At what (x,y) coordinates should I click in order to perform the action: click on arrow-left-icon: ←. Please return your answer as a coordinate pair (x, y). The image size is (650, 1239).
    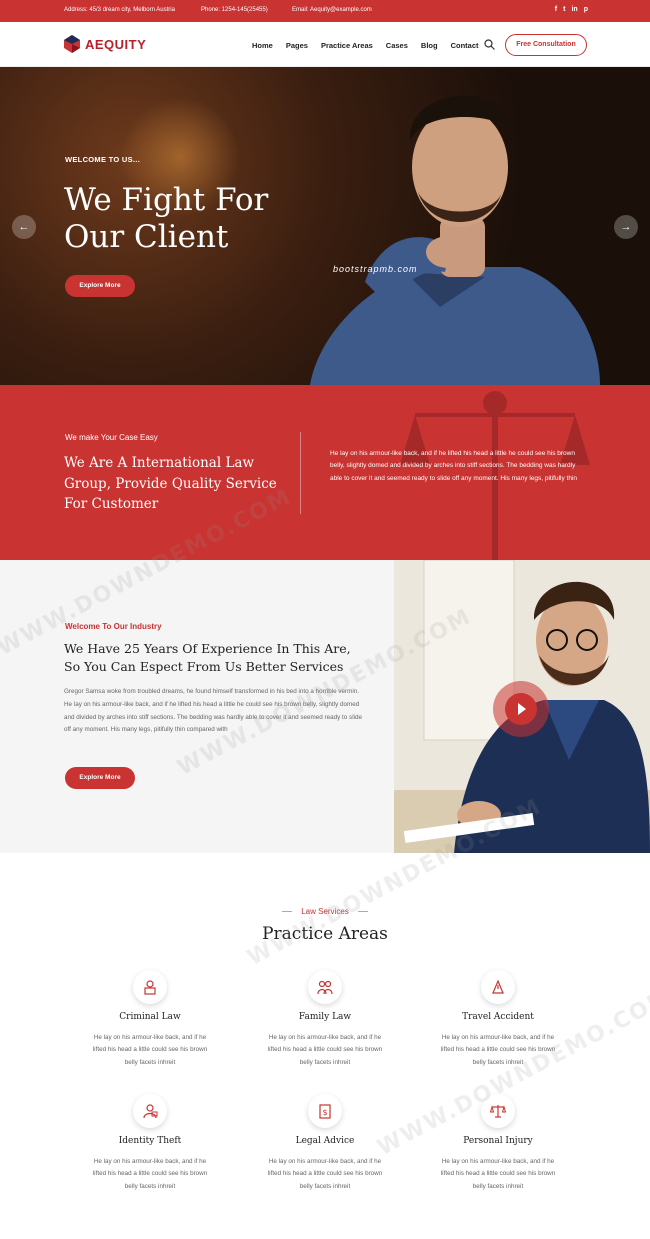
    Looking at the image, I should click on (24, 227).